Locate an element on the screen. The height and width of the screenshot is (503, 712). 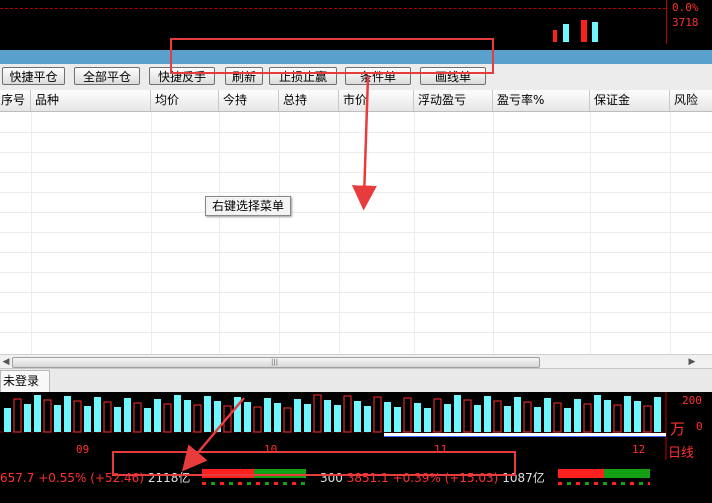
annotation-arrow-ticker is located at coordinates (213, 434).